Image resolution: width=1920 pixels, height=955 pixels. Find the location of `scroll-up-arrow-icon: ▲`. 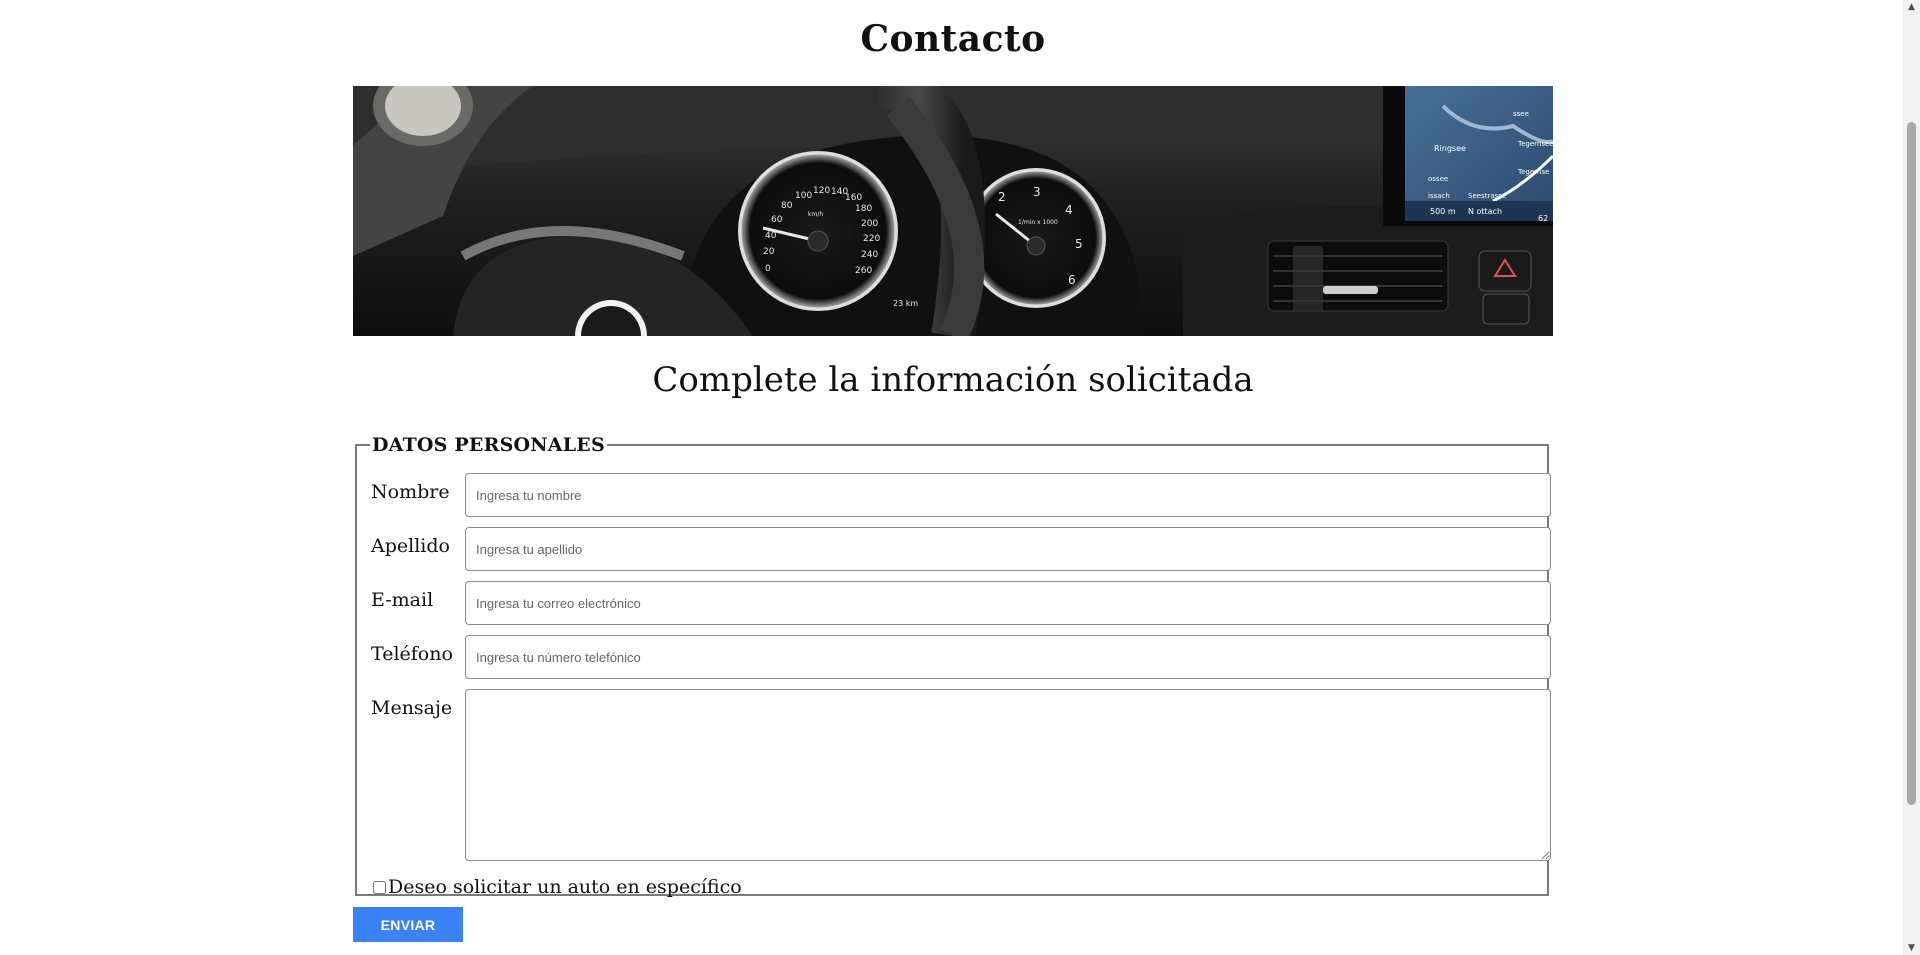

scroll-up-arrow-icon: ▲ is located at coordinates (1911, 7).